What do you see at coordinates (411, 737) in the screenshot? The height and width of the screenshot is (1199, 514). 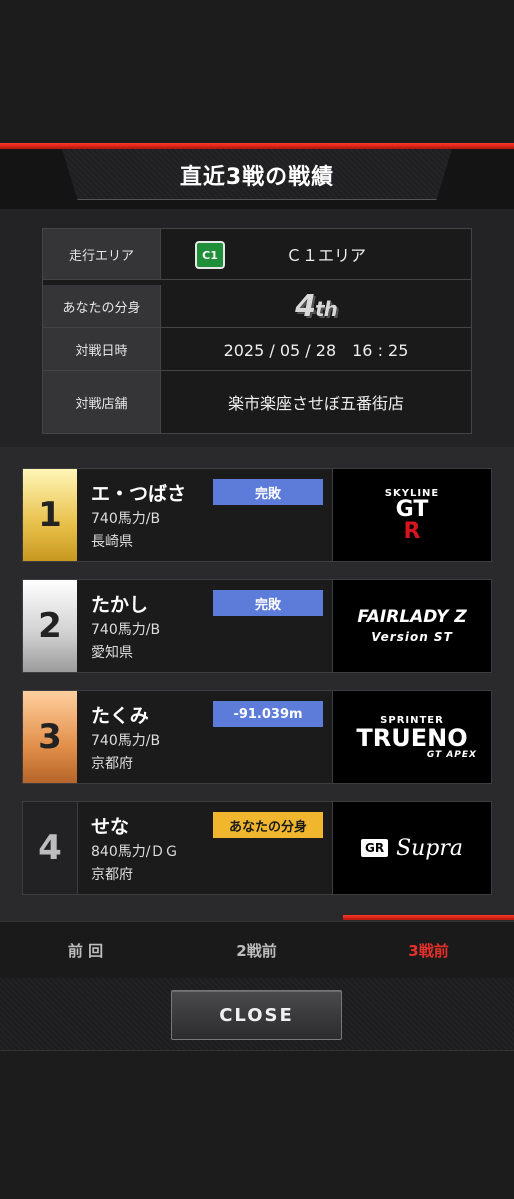 I see `car-logo-trueno: SPRINTER TRUENO GT APEX` at bounding box center [411, 737].